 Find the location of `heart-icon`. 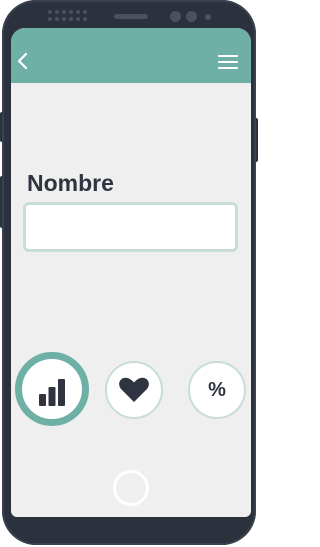

heart-icon is located at coordinates (134, 389).